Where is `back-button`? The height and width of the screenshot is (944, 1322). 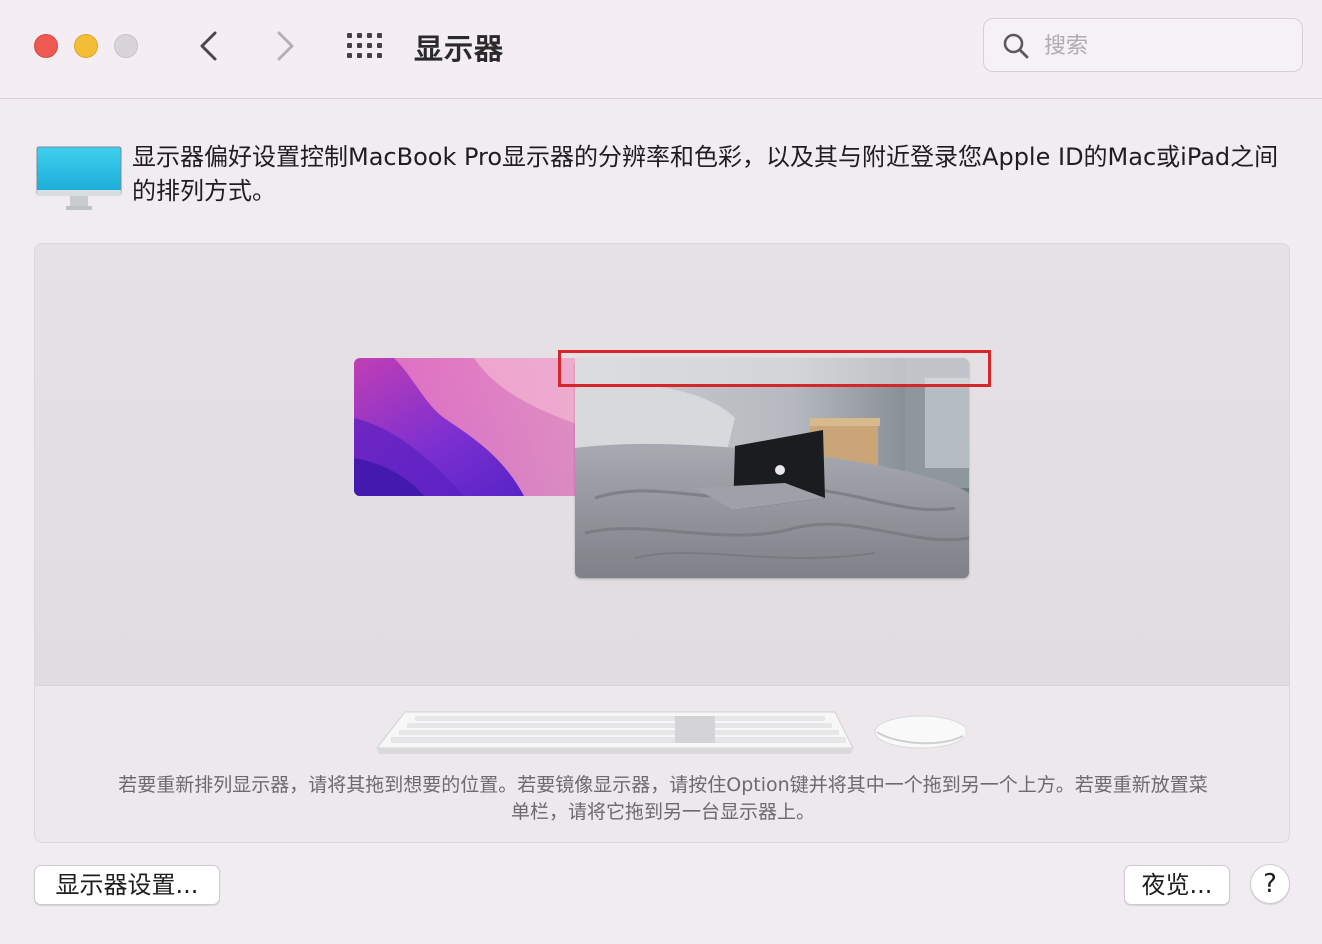 back-button is located at coordinates (210, 46).